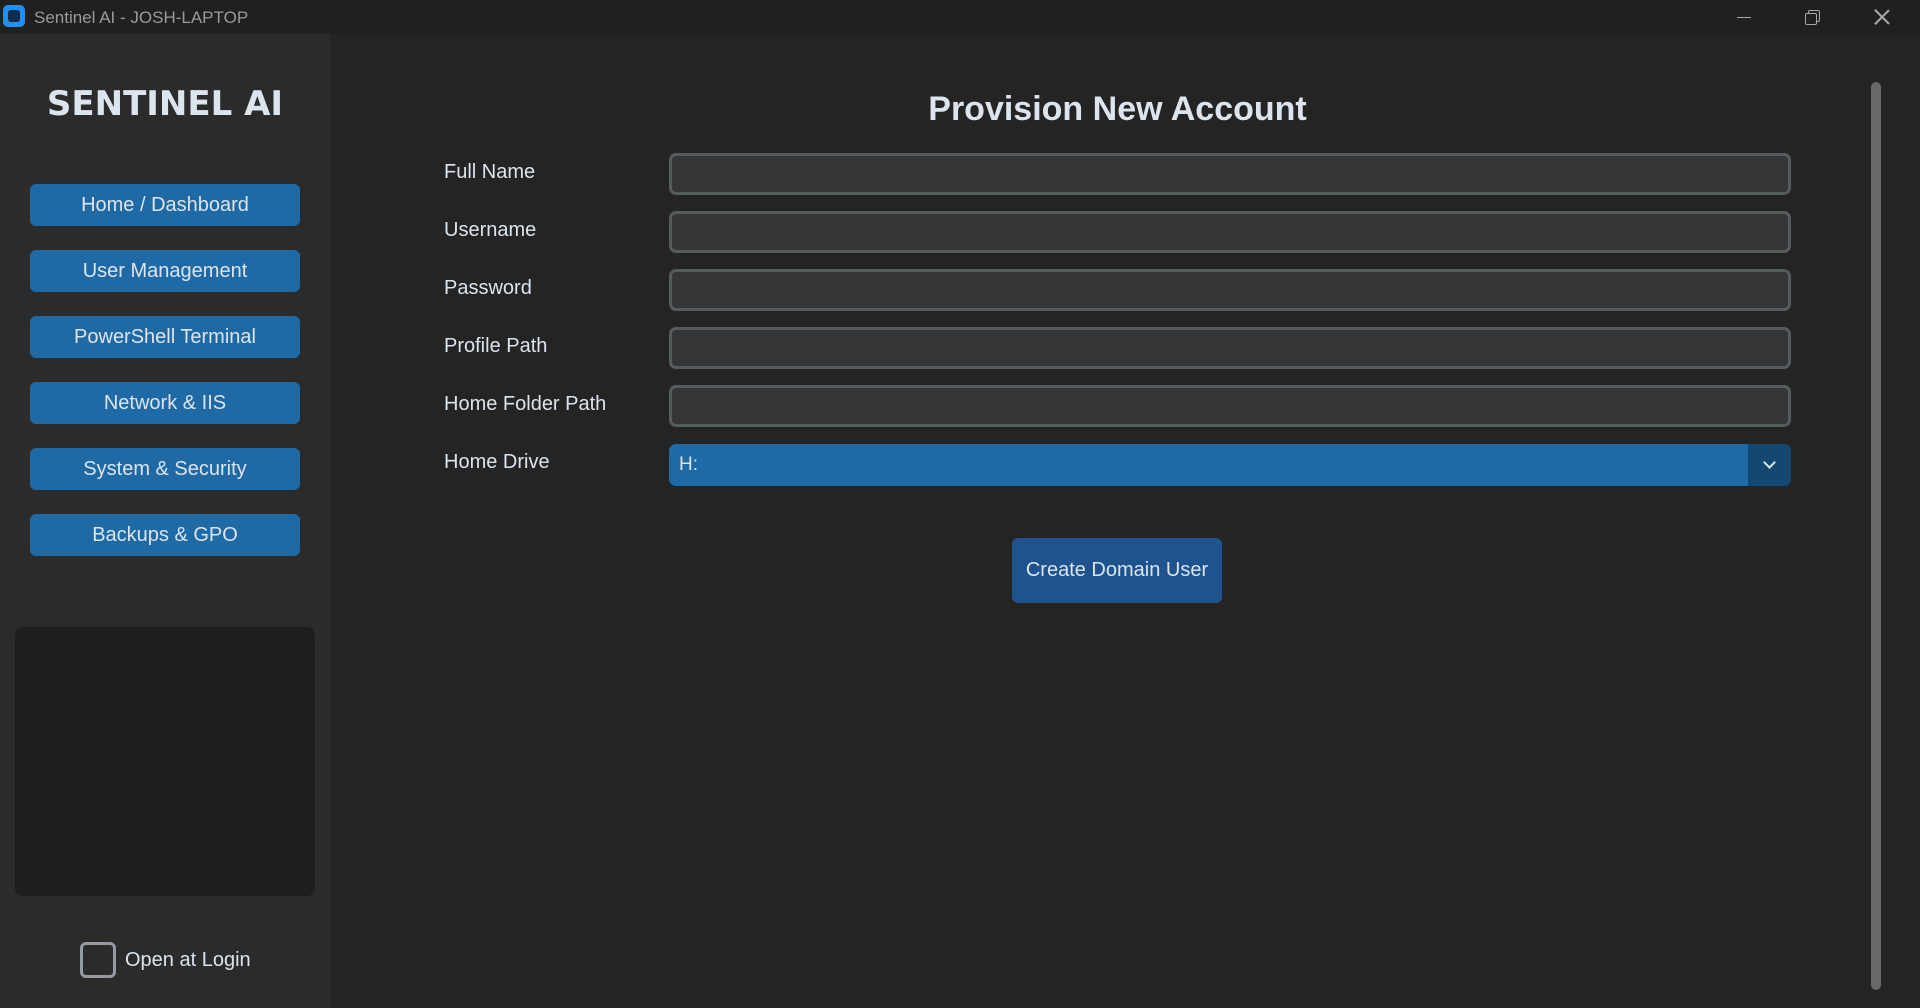  What do you see at coordinates (1230, 174) in the screenshot?
I see `full-name-input` at bounding box center [1230, 174].